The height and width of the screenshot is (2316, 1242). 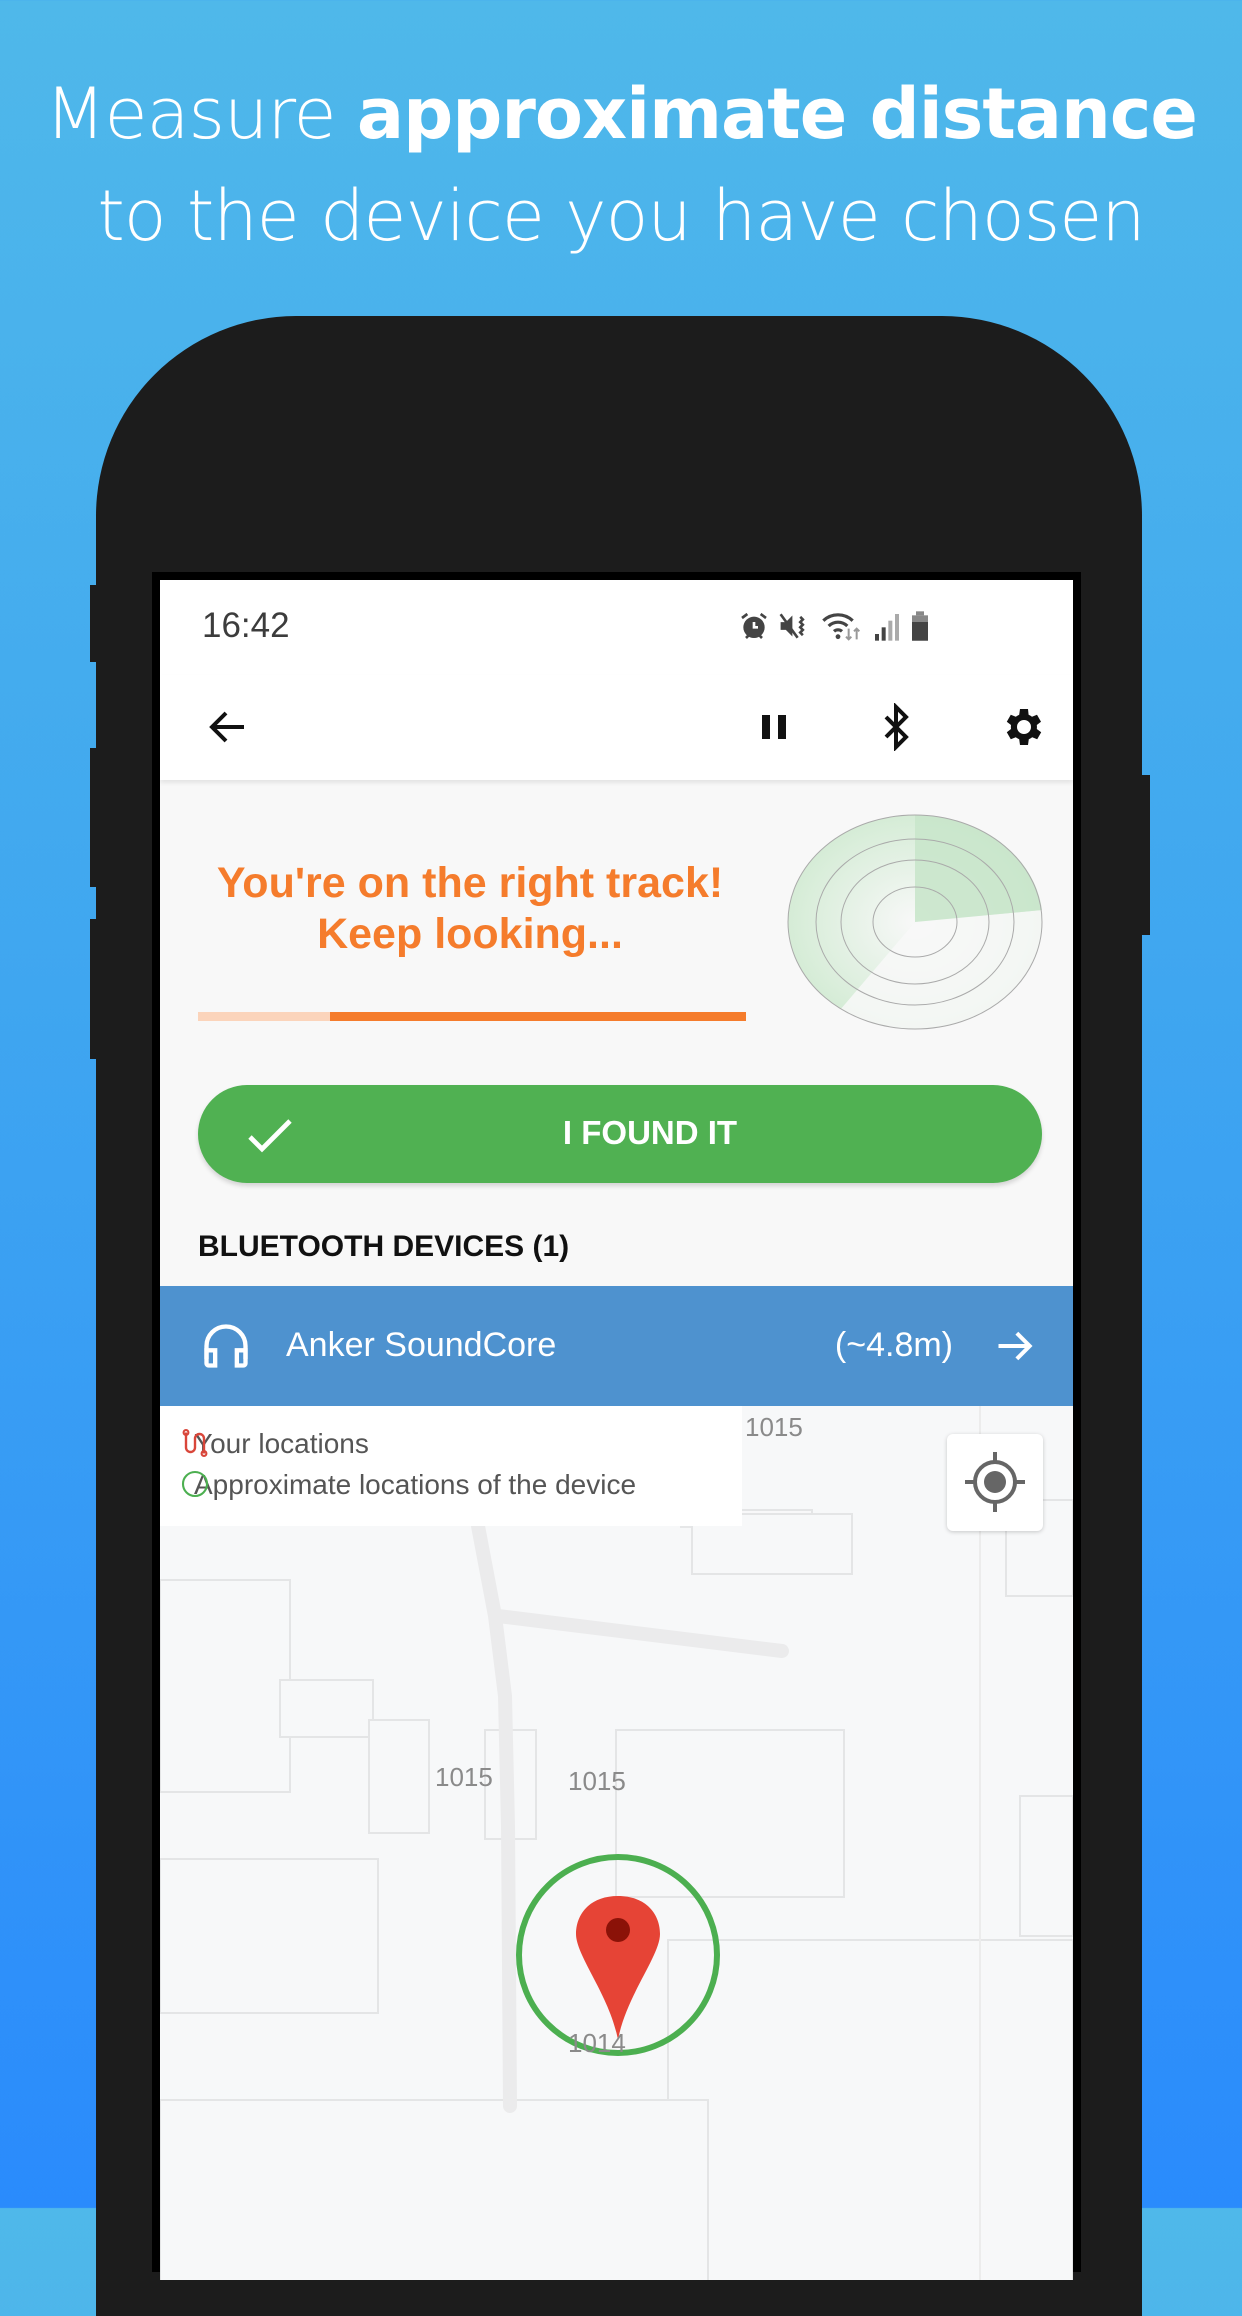 I want to click on signal-strength-fill, so click(x=537, y=1016).